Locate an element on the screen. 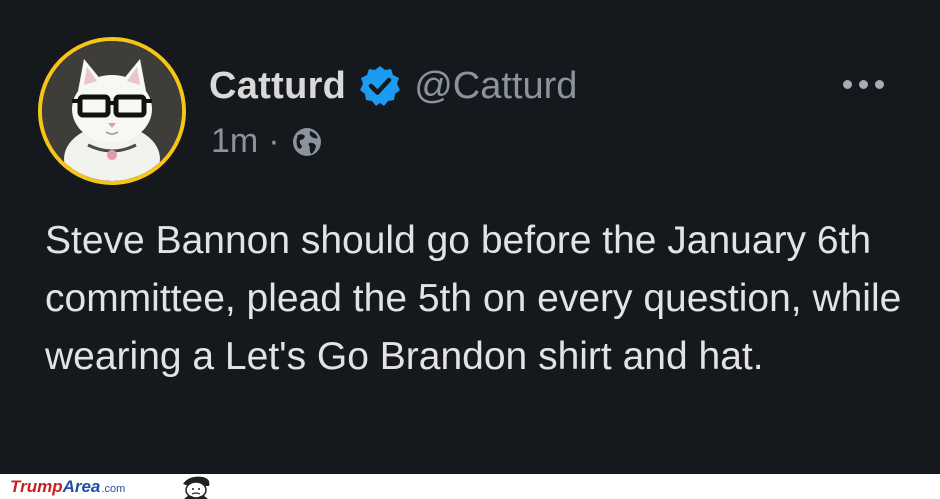 This screenshot has width=940, height=499. avatar is located at coordinates (112, 111).